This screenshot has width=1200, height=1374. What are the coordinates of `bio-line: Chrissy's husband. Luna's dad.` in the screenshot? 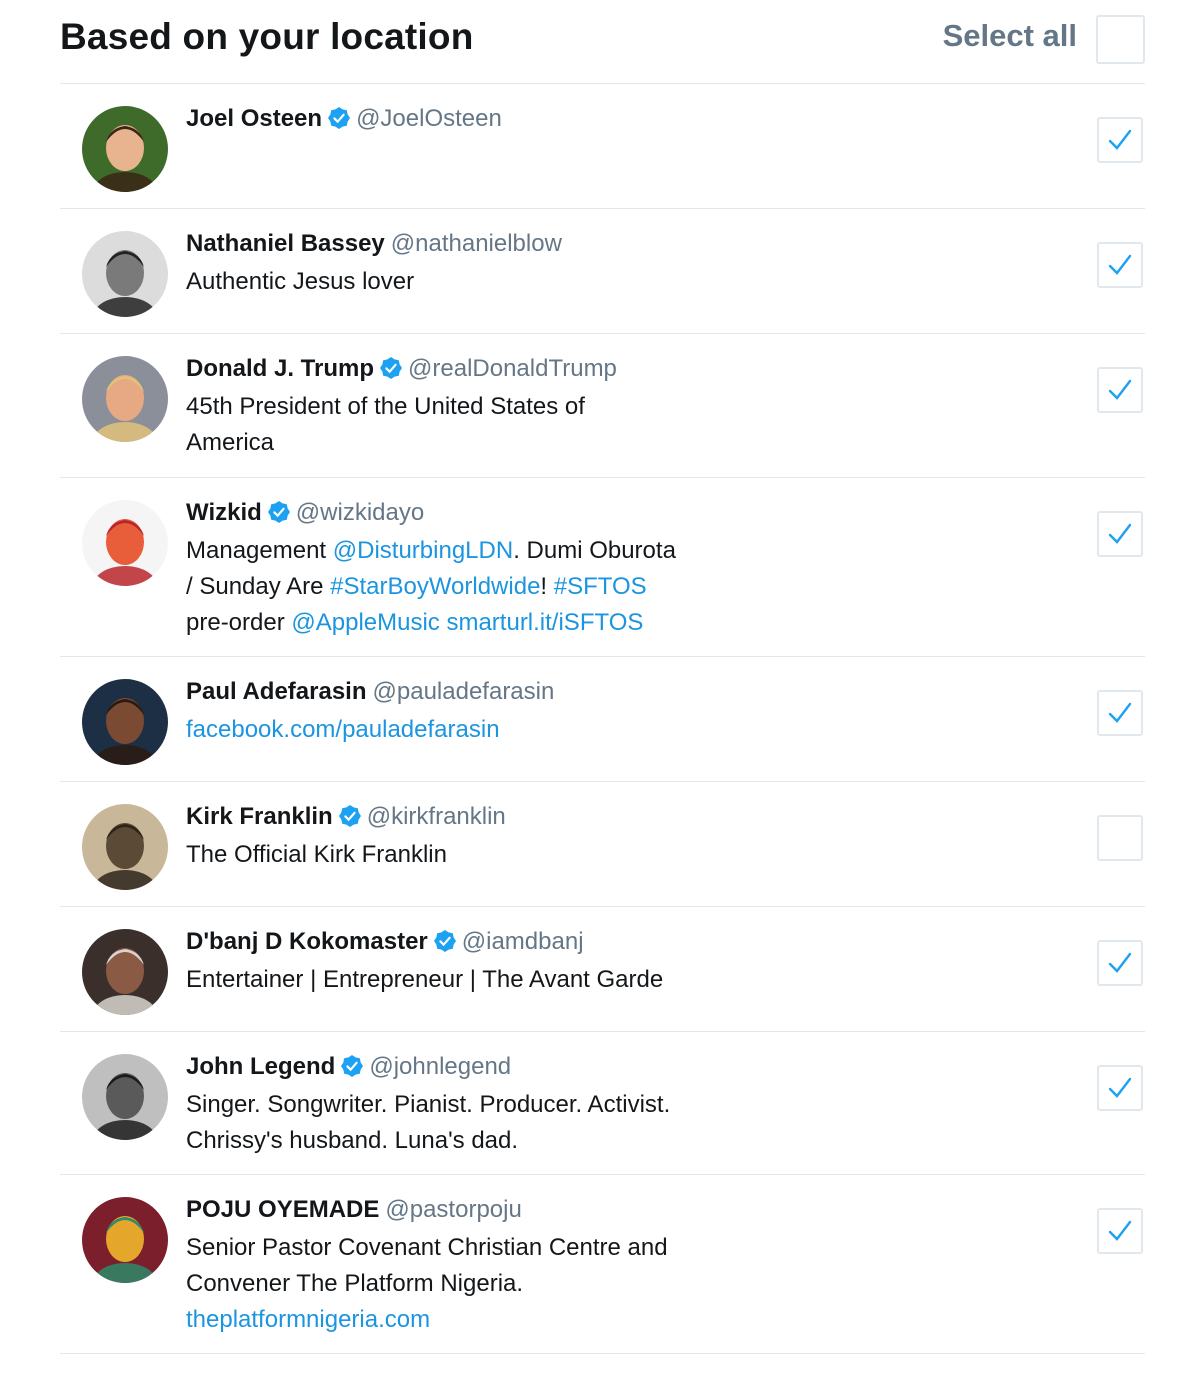 It's located at (466, 1141).